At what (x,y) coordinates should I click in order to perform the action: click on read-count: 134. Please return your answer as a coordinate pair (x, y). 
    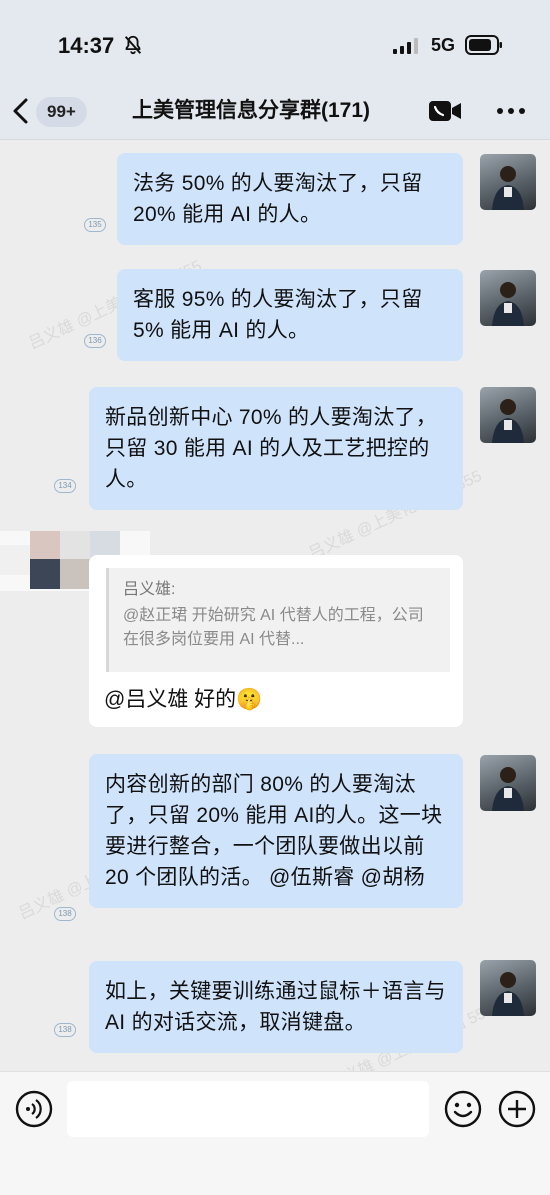
    Looking at the image, I should click on (65, 486).